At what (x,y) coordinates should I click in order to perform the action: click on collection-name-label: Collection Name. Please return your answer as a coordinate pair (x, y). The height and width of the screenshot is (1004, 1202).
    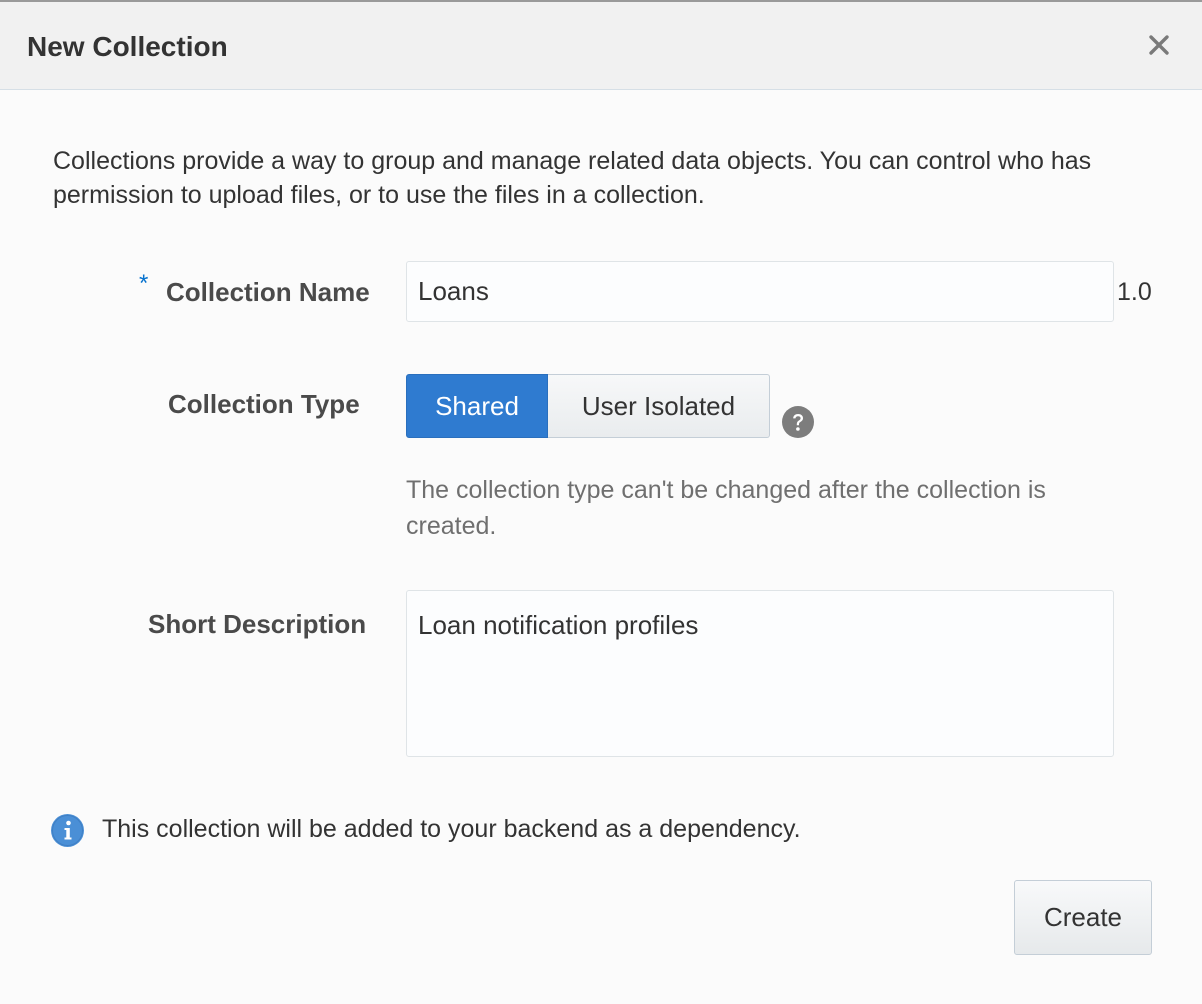
    Looking at the image, I should click on (268, 292).